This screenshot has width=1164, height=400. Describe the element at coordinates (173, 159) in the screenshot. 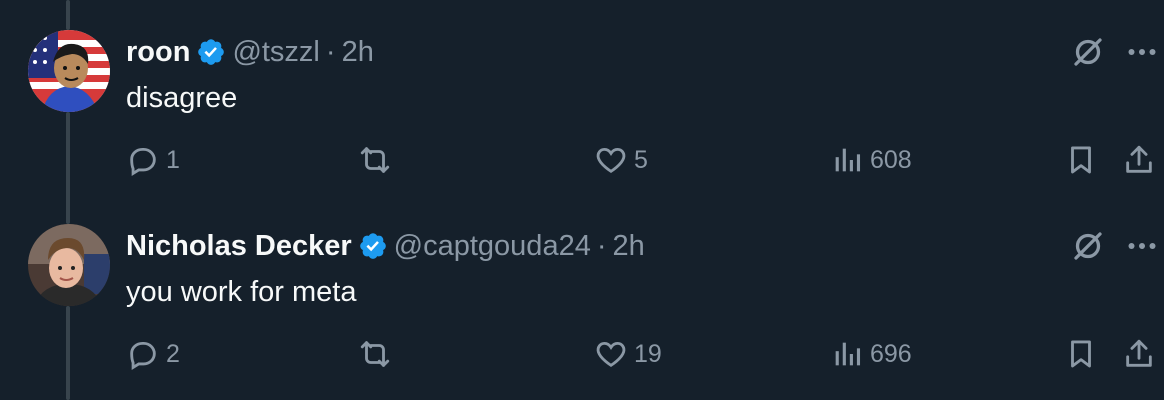

I see `reply-count: 1` at that location.